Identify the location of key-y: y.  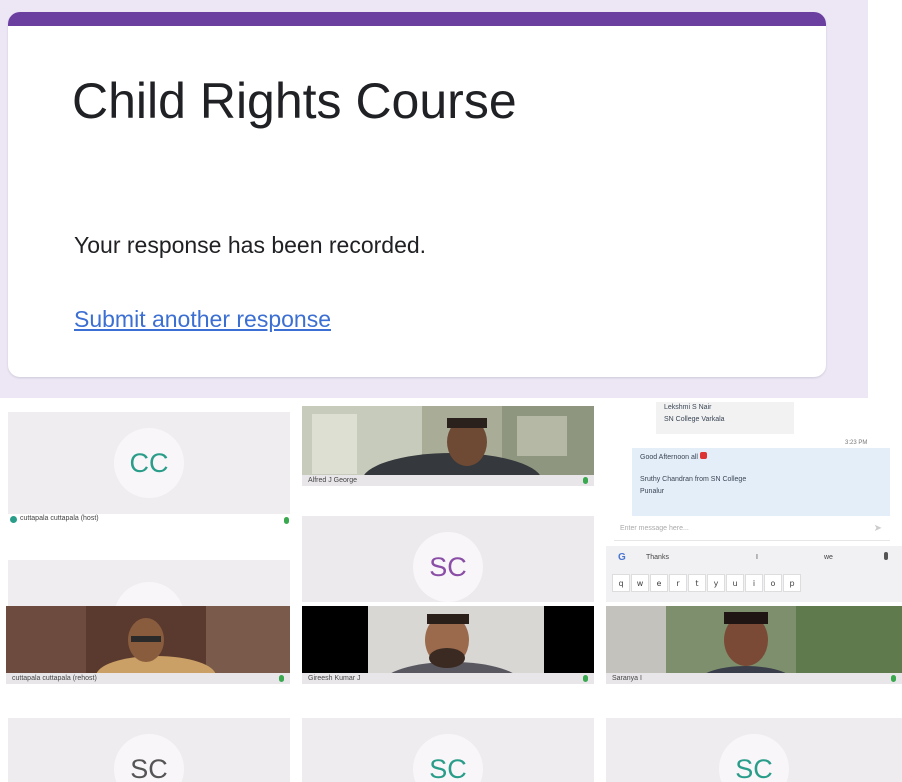
(716, 583).